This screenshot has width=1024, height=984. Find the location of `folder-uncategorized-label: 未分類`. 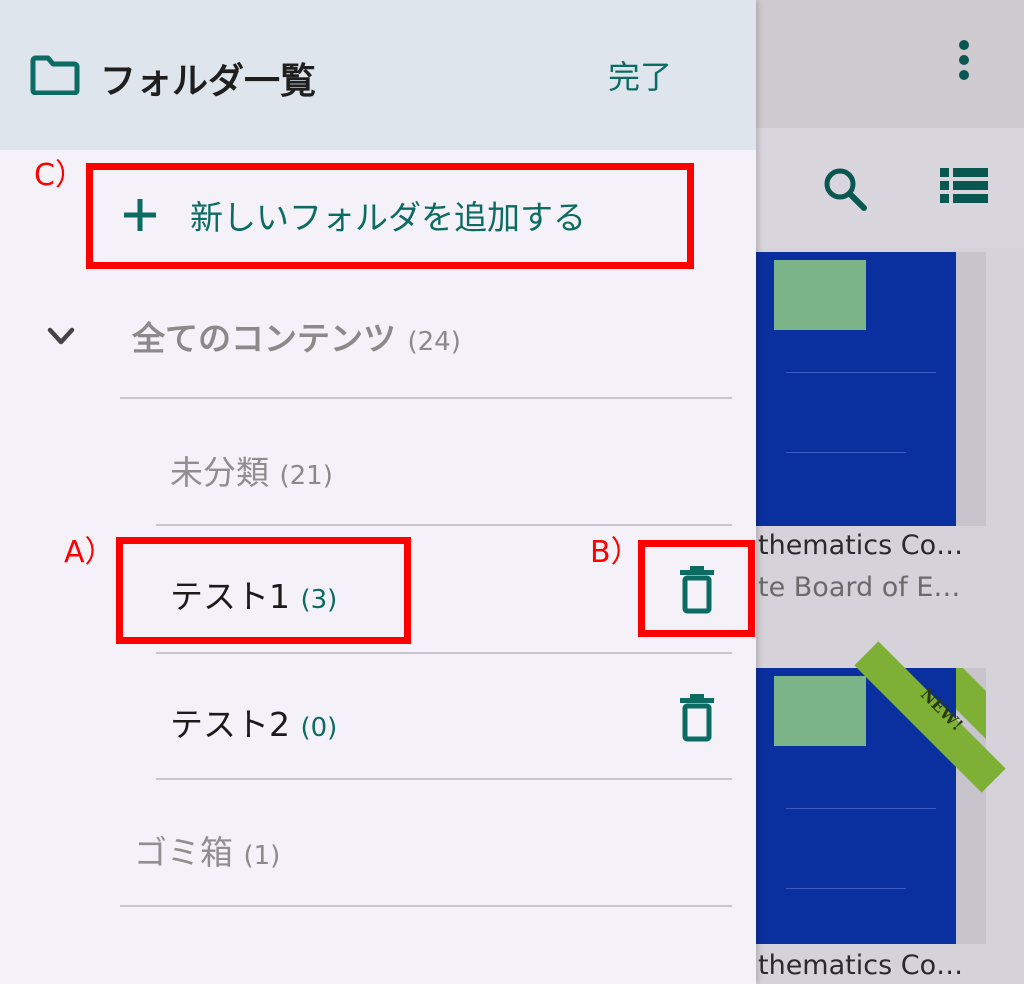

folder-uncategorized-label: 未分類 is located at coordinates (219, 472).